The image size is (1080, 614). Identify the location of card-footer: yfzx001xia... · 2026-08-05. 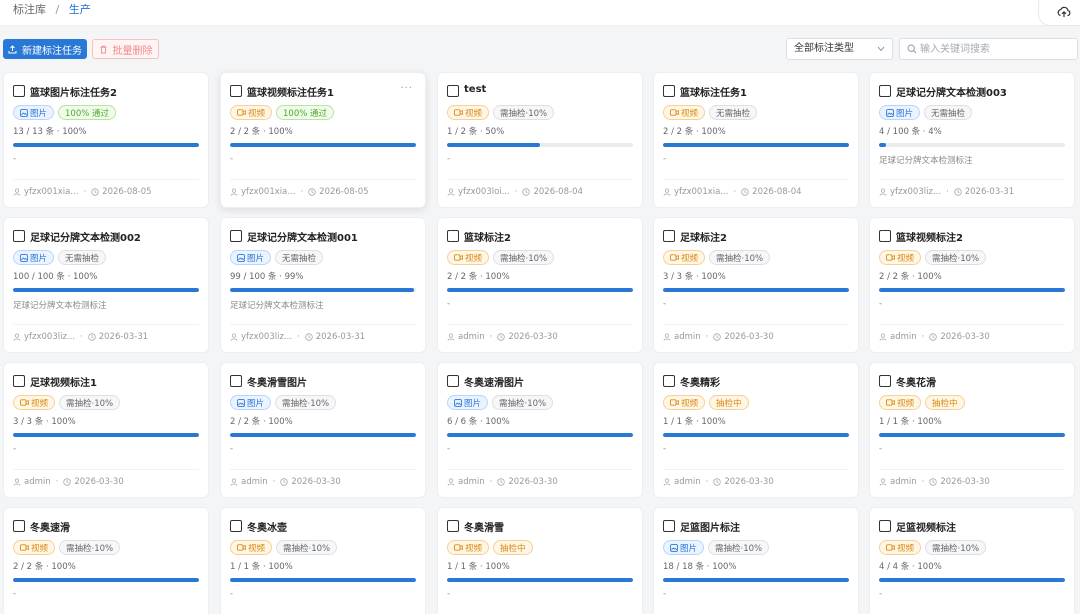
(299, 192).